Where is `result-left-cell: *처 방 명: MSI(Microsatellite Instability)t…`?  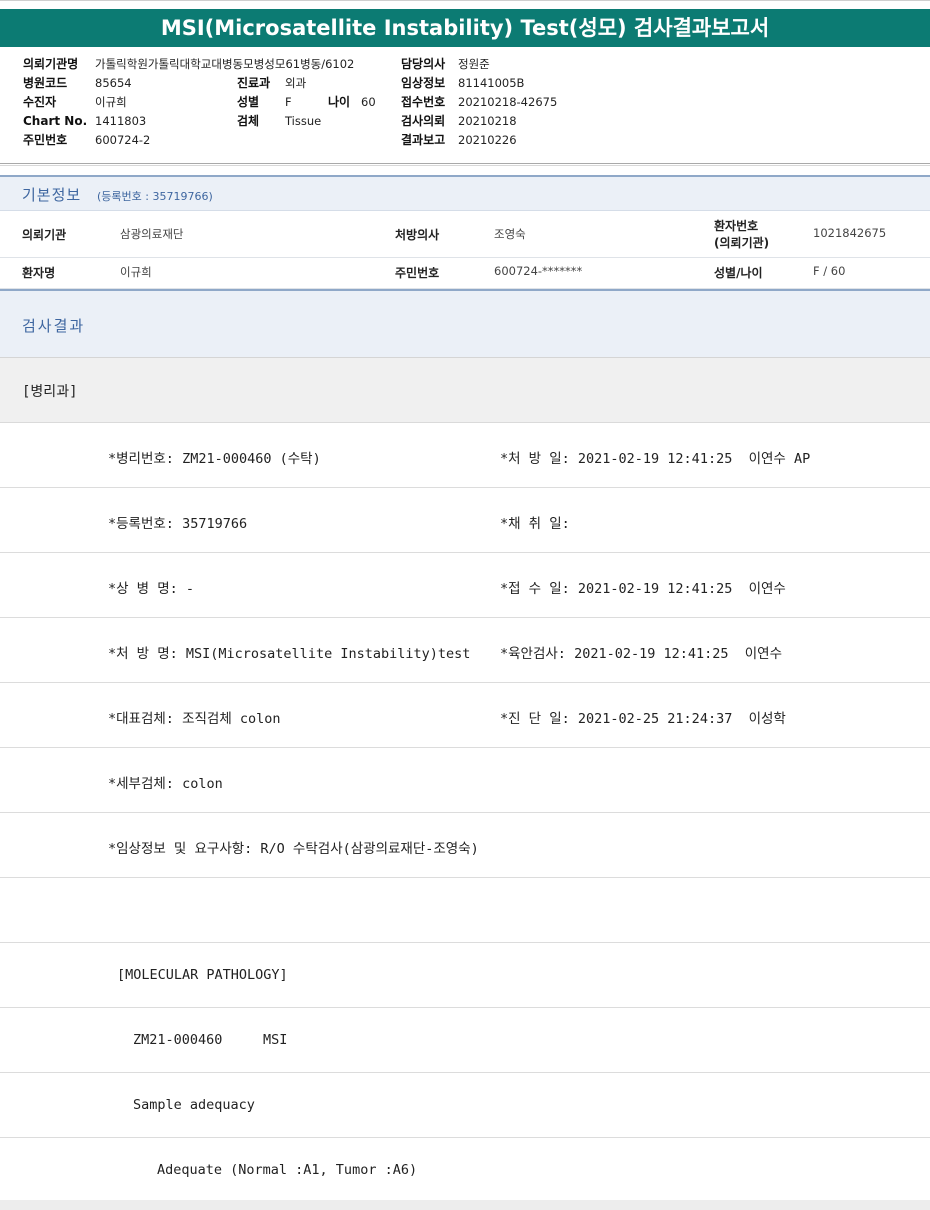
result-left-cell: *처 방 명: MSI(Microsatellite Instability)t… is located at coordinates (289, 654).